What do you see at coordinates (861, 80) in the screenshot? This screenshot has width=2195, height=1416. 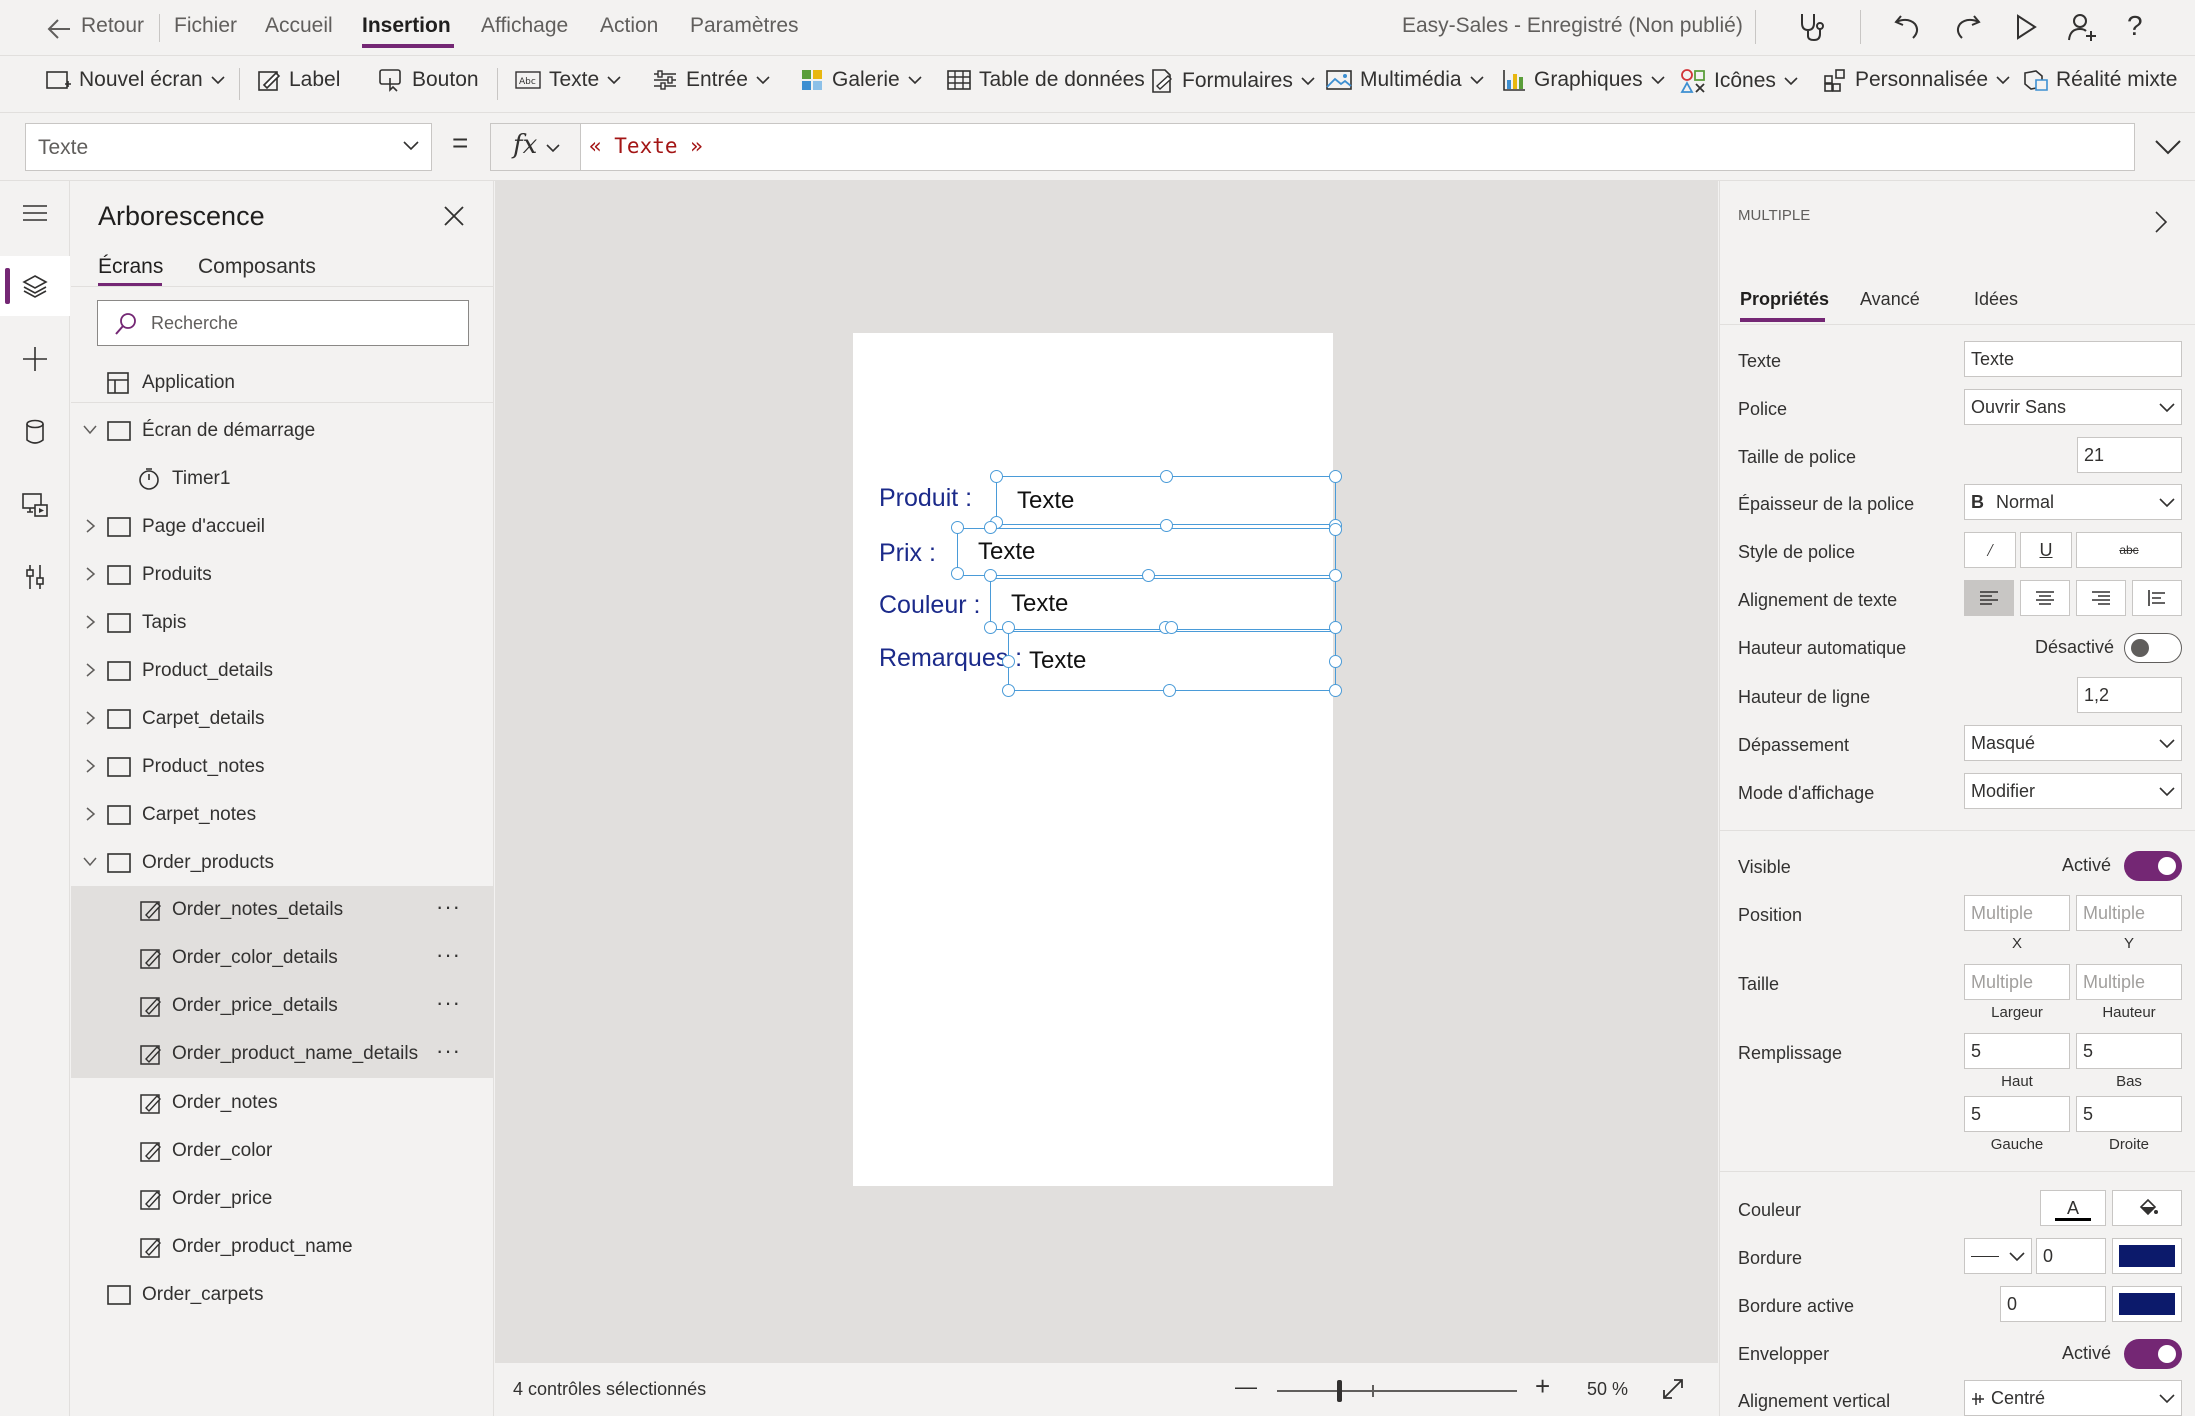 I see `gallery-button: Galerie` at bounding box center [861, 80].